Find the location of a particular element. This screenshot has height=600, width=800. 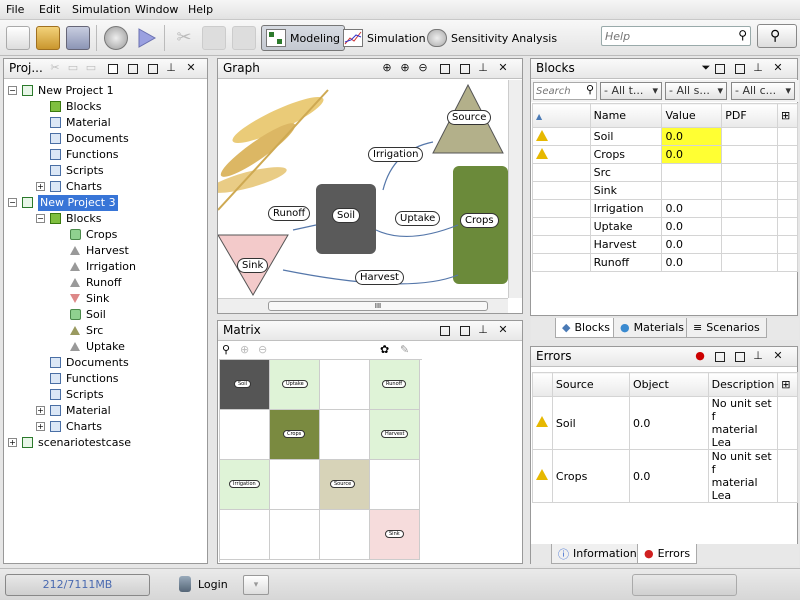

tree-item: + scenariotestcase is located at coordinates (105, 443).